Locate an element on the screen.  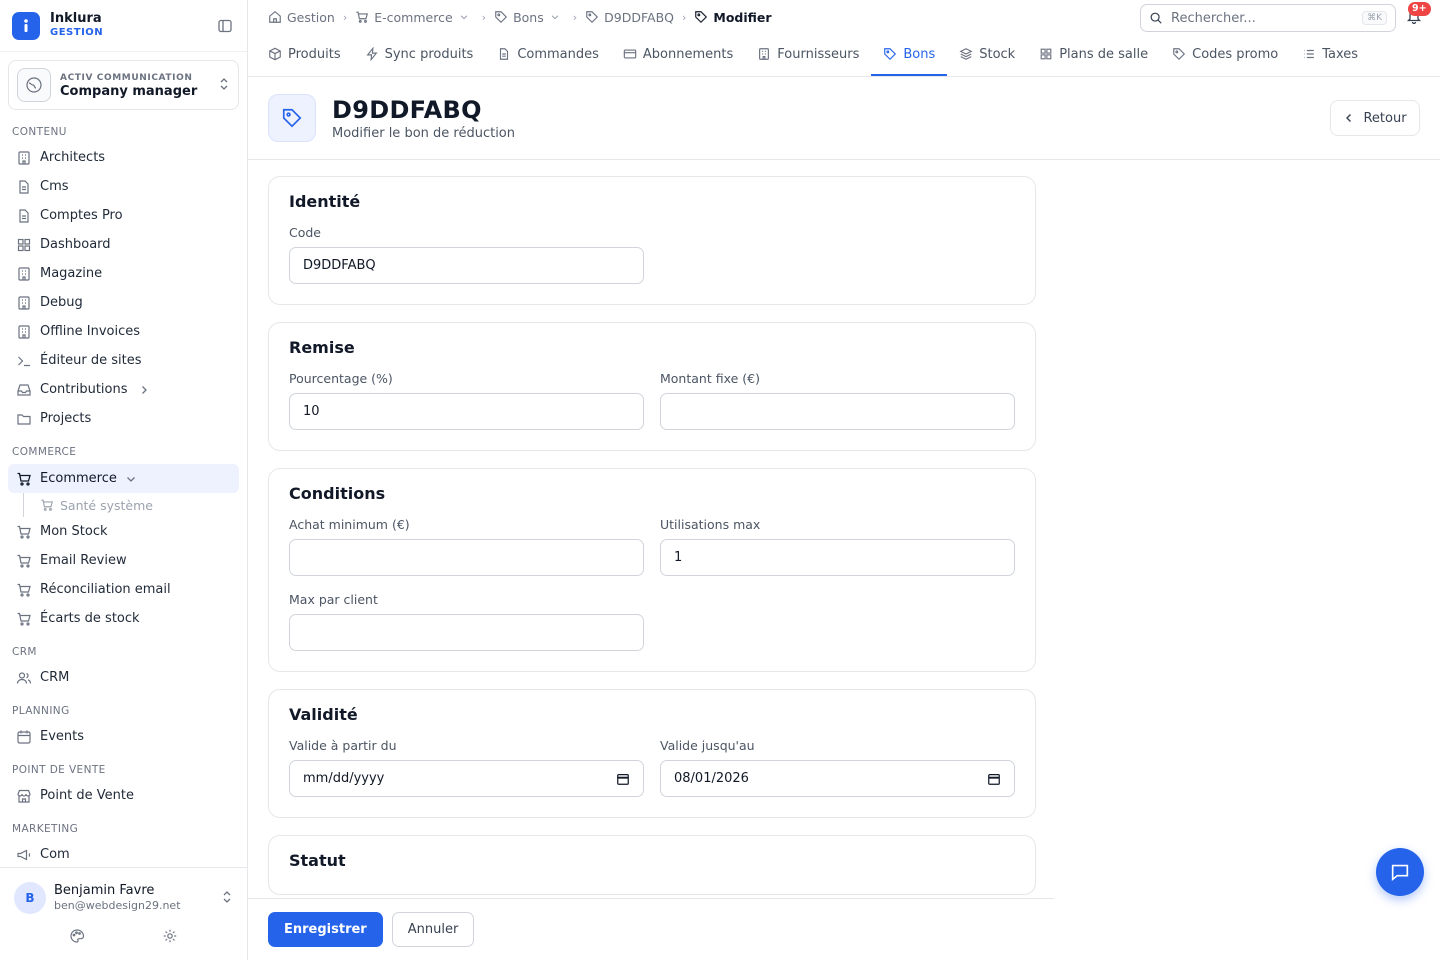
chevron-down-icon is located at coordinates (555, 17).